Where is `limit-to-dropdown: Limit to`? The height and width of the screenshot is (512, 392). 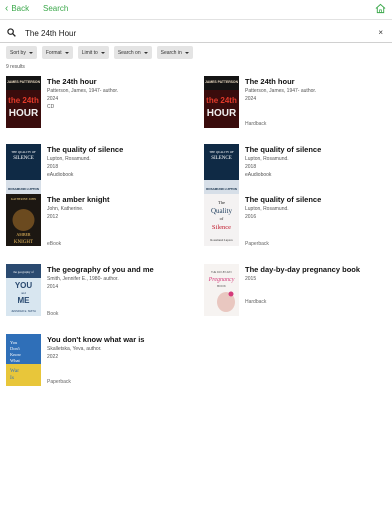
limit-to-dropdown: Limit to is located at coordinates (93, 52).